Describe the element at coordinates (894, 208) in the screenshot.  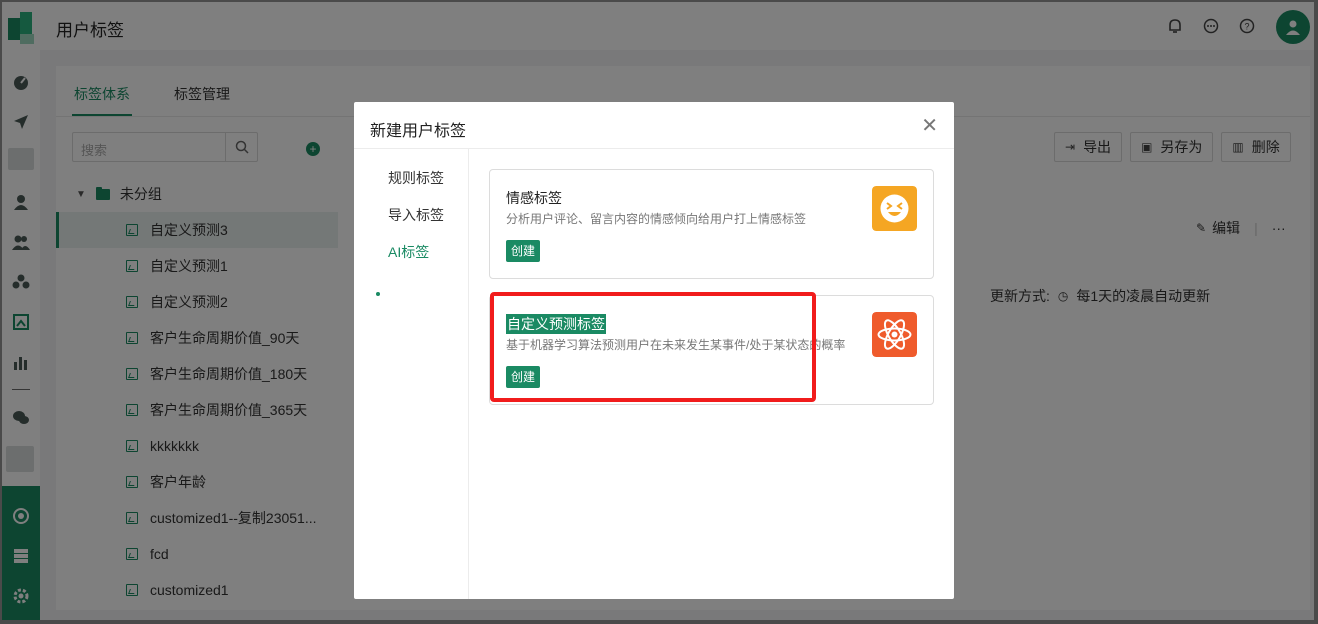
I see `smiley-face-icon` at that location.